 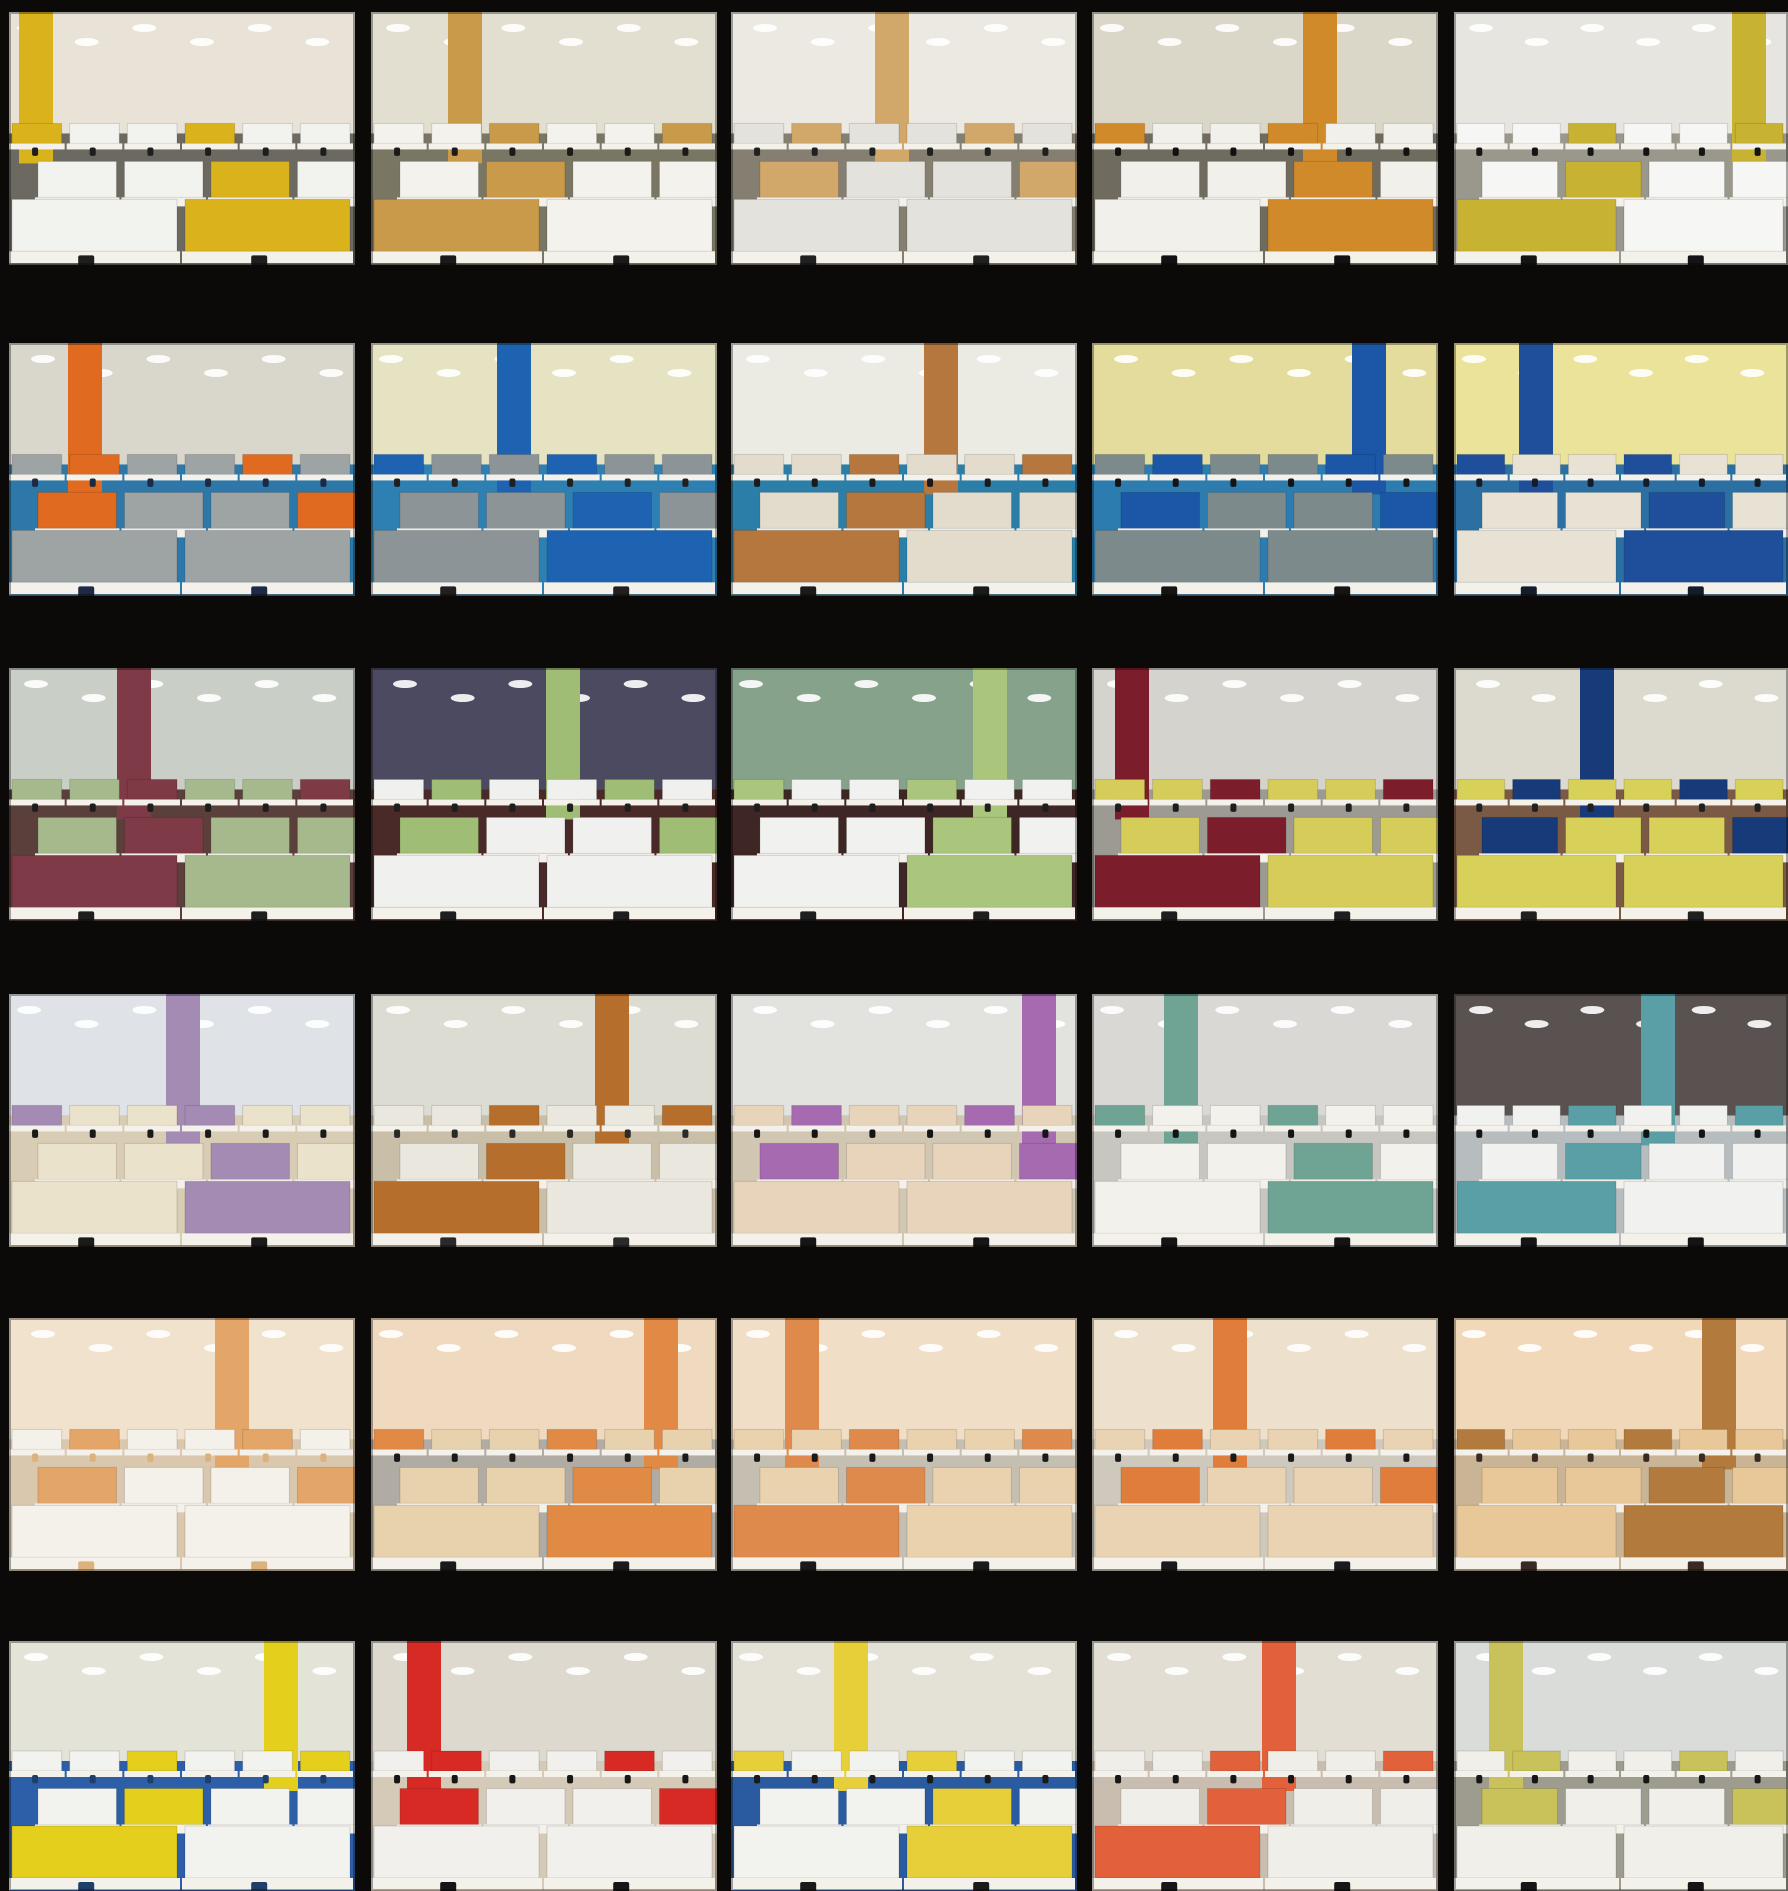 What do you see at coordinates (544, 794) in the screenshot?
I see `photo-curved-desk-cluster-mural` at bounding box center [544, 794].